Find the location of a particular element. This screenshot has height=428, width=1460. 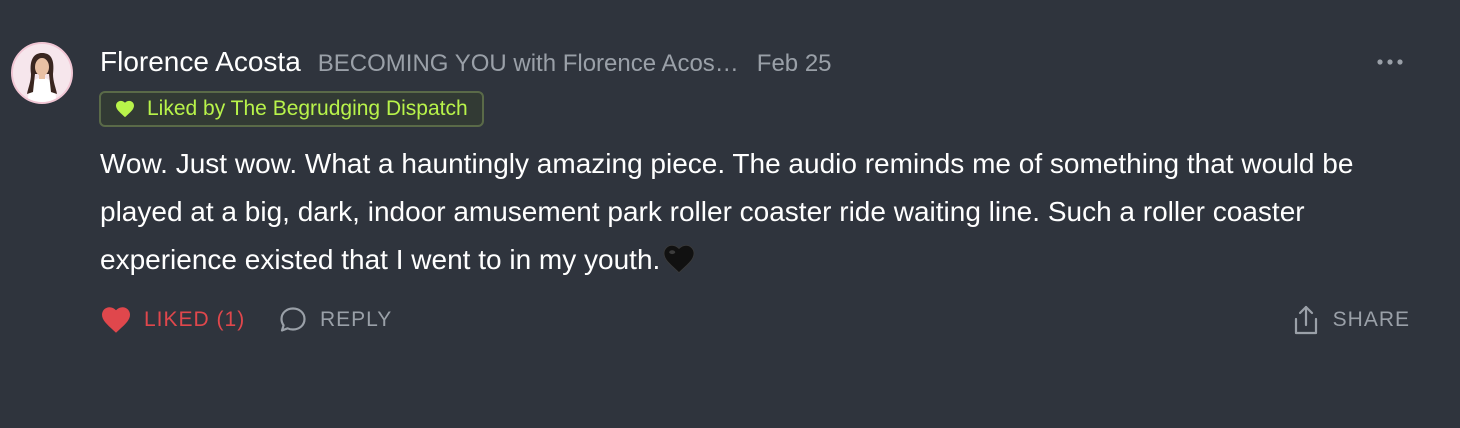

share-label: SHARE is located at coordinates (1371, 319).